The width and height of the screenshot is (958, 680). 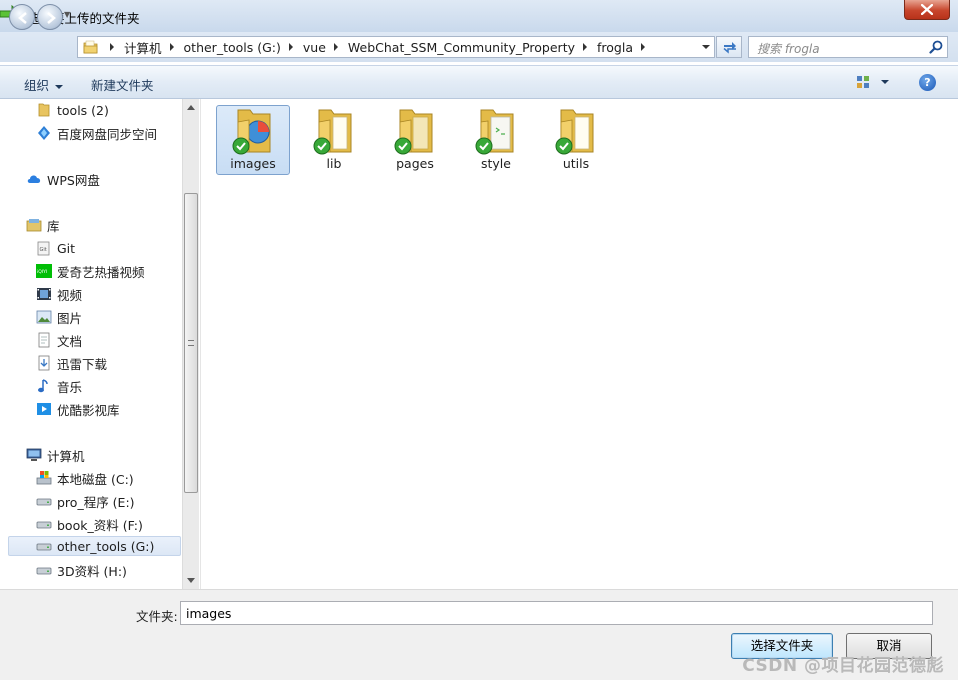 I want to click on grip-icon, so click(x=191, y=343).